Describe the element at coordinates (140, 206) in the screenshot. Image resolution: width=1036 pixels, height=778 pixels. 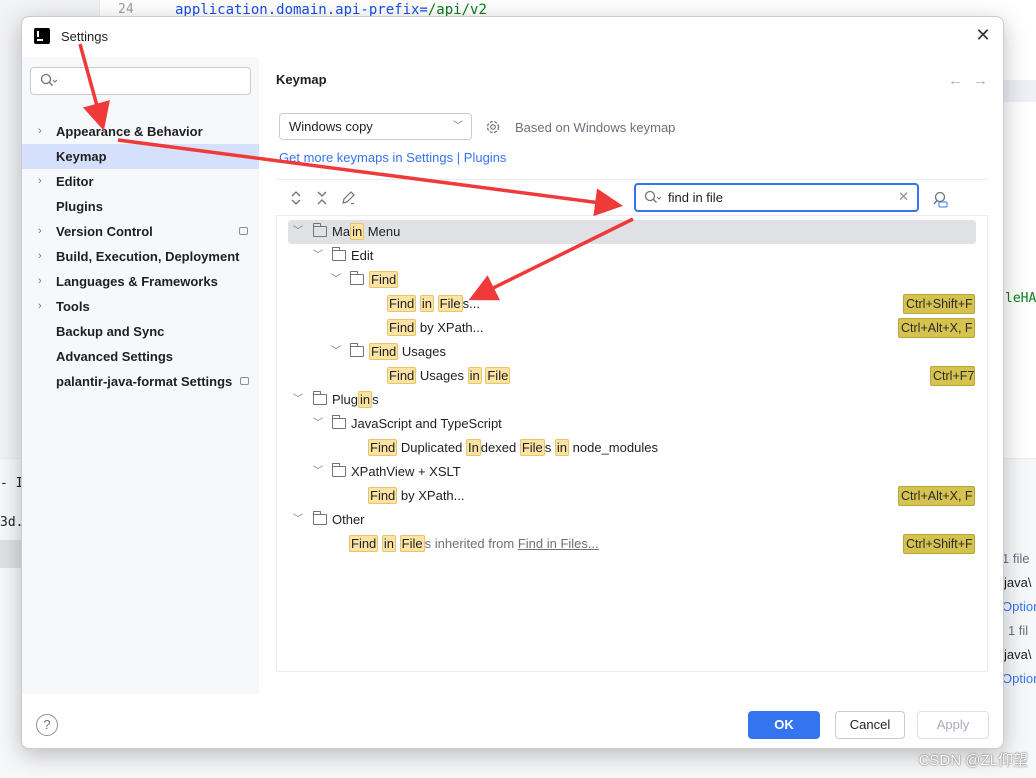
I see `sidebar-item-plugins: Plugins` at that location.